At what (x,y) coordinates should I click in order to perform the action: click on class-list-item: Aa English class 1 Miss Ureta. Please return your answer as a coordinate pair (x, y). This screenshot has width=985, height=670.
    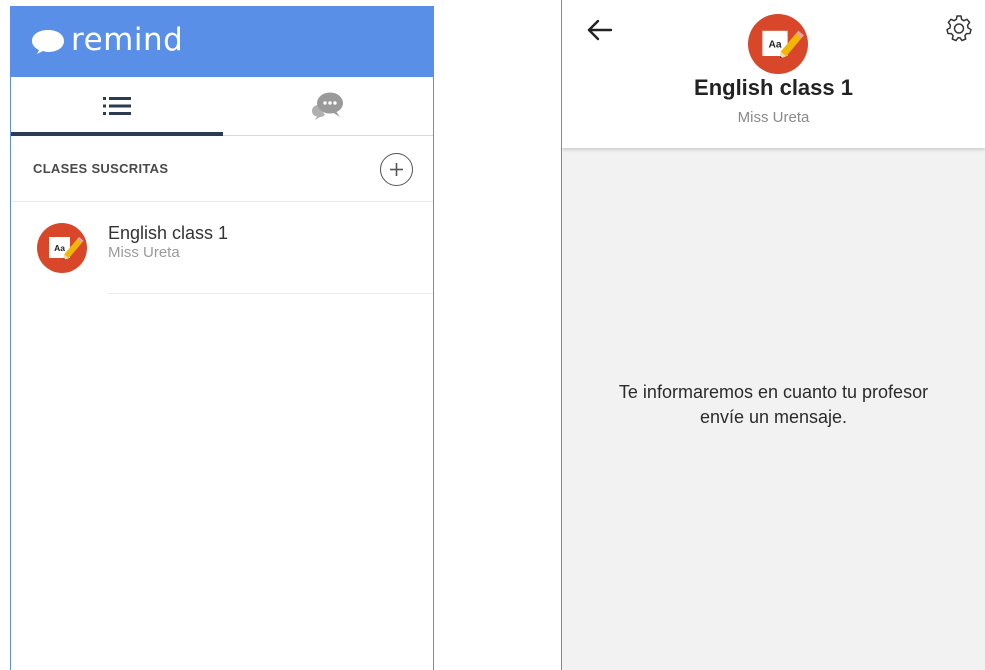
    Looking at the image, I should click on (222, 248).